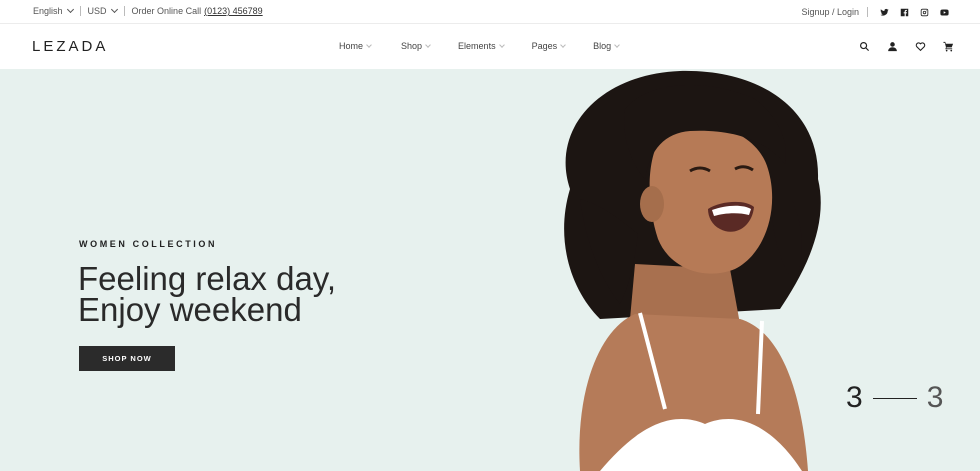  I want to click on currency-select: USD, so click(102, 10).